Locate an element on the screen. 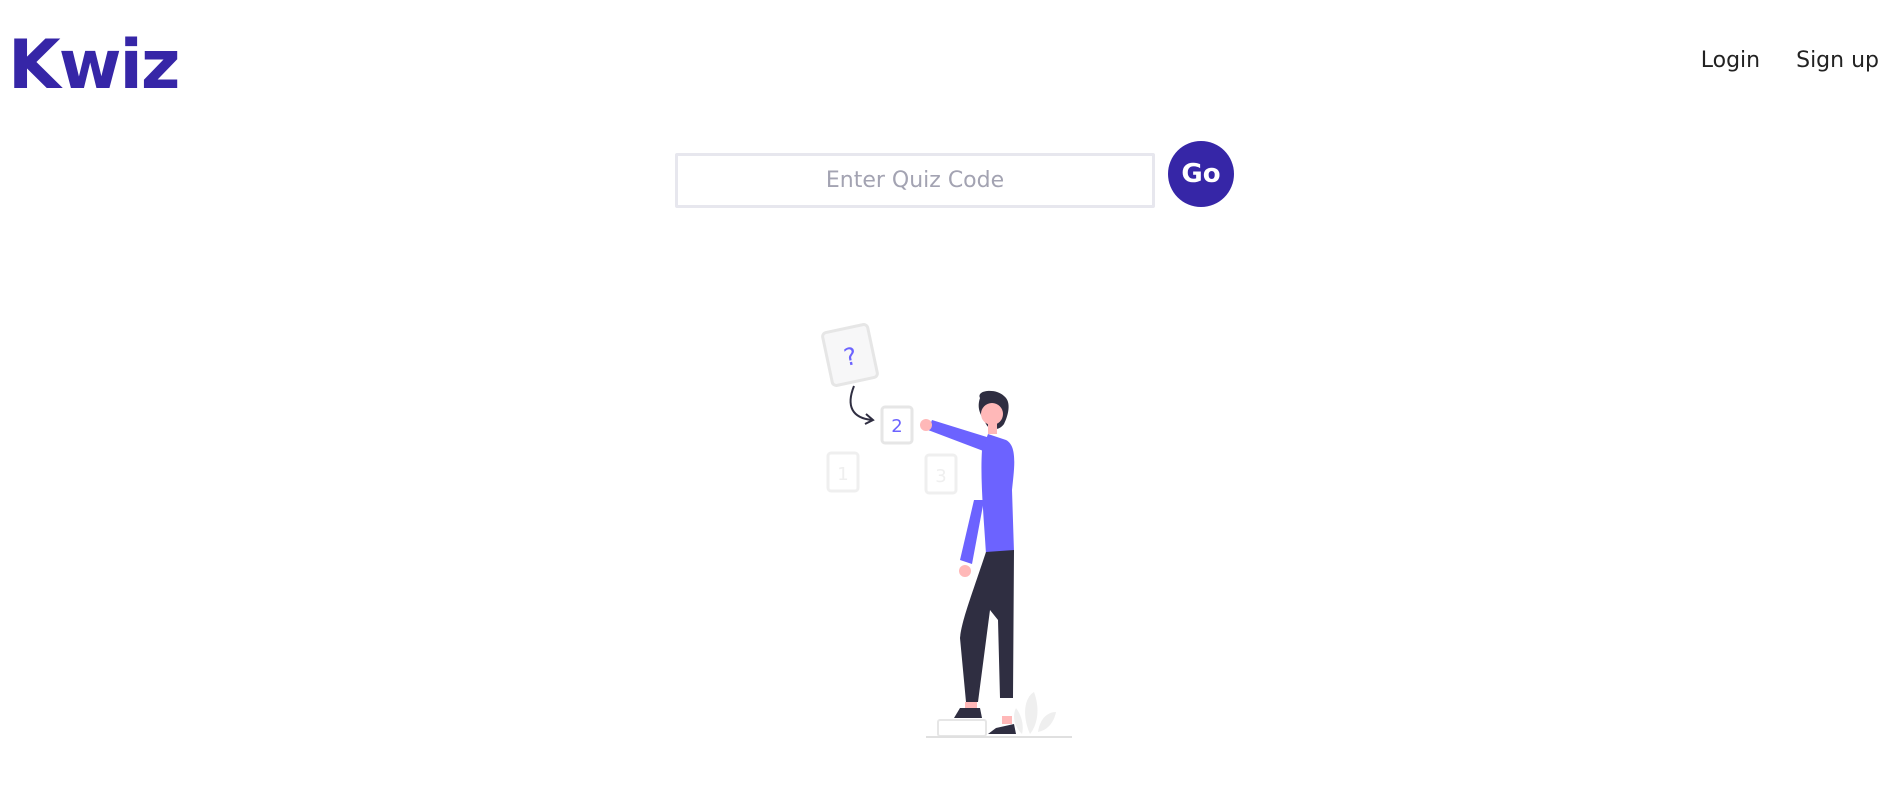 The width and height of the screenshot is (1893, 802). card-3-glyph: 3 is located at coordinates (940, 476).